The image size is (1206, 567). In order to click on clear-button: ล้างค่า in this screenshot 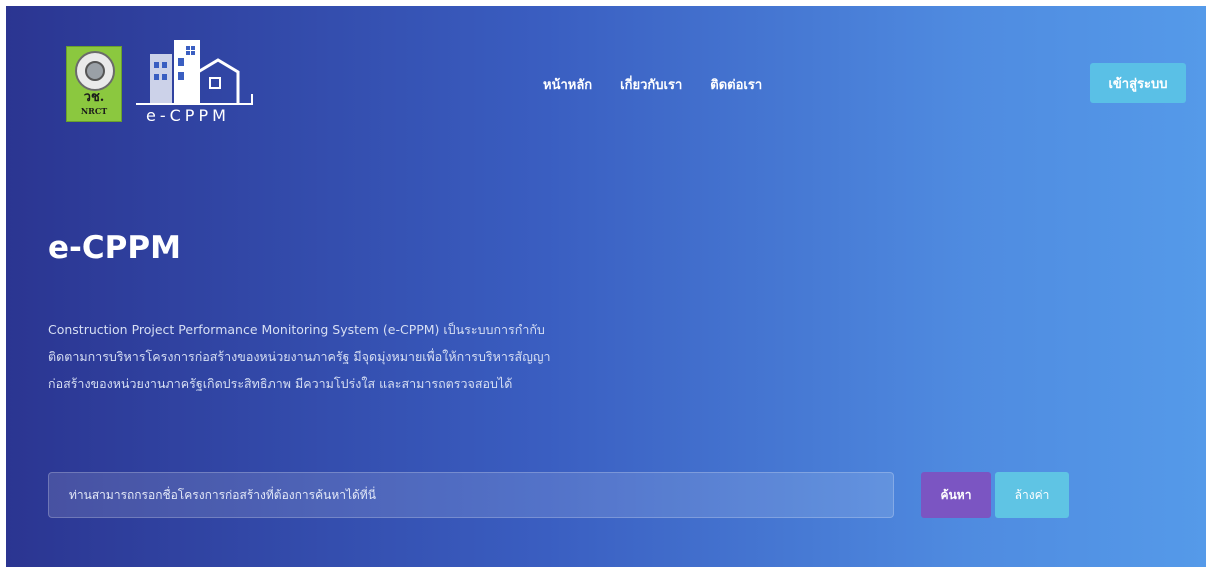, I will do `click(1032, 495)`.